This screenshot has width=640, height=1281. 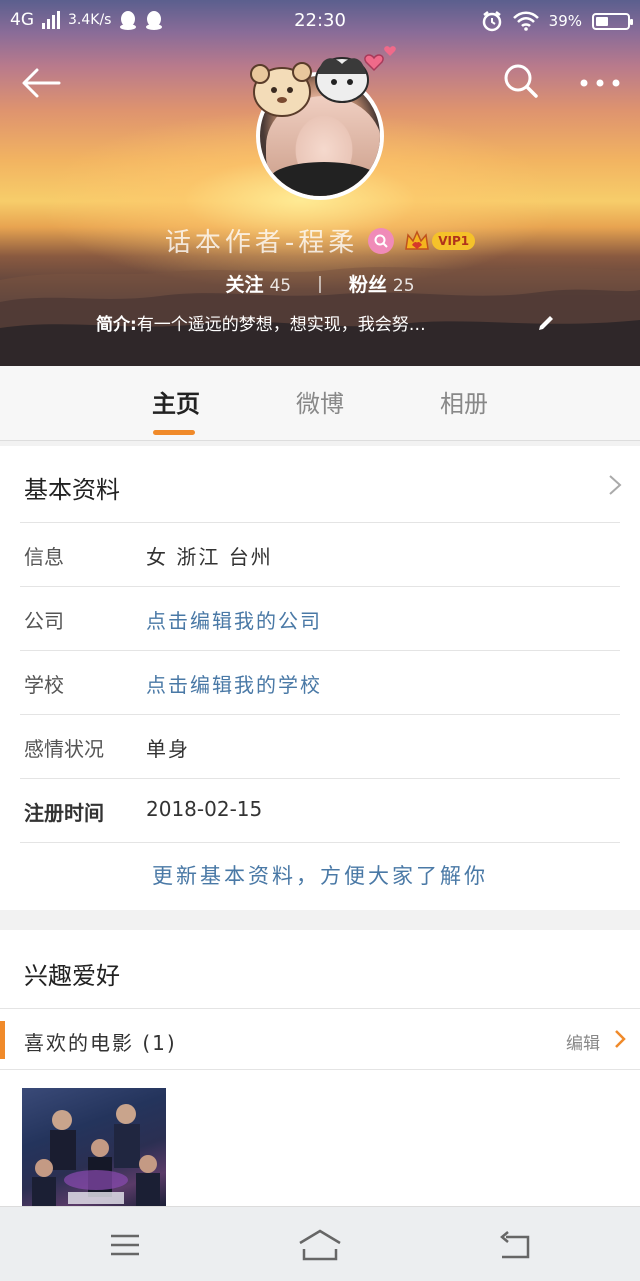 What do you see at coordinates (381, 240) in the screenshot?
I see `search-badge-icon` at bounding box center [381, 240].